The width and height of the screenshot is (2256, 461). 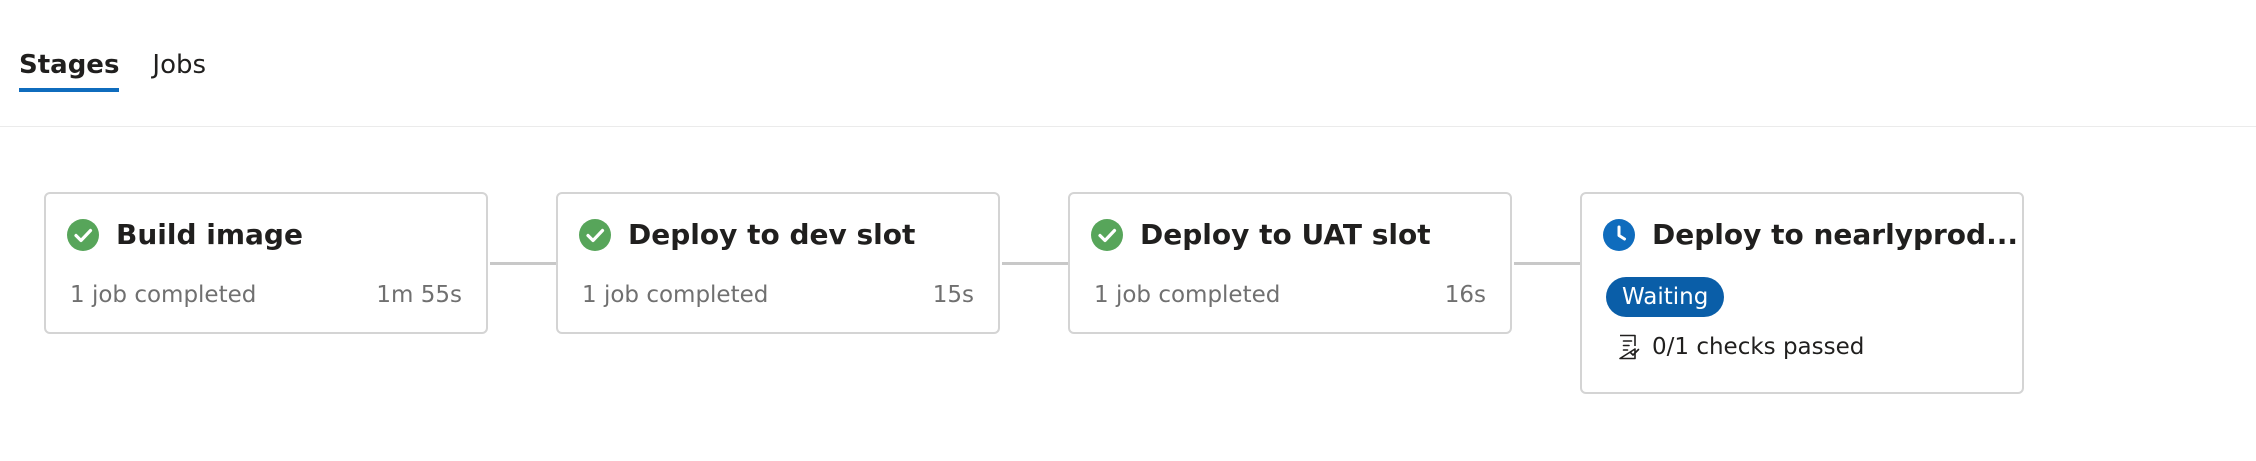 I want to click on checks-link: 0/1 checks passed, so click(x=1741, y=347).